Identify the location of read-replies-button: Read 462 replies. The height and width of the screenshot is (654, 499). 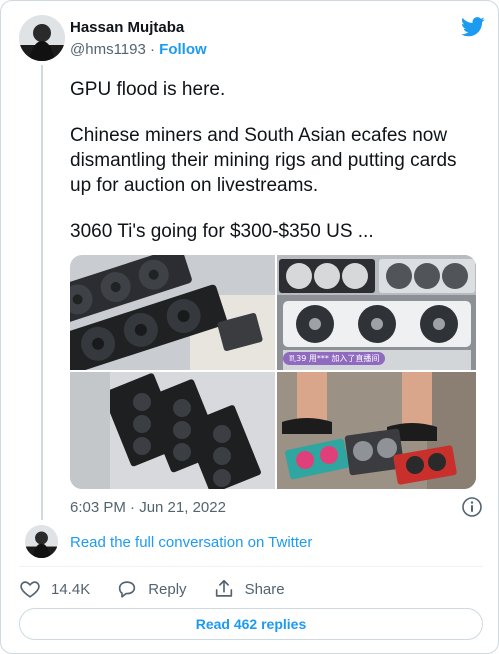
(251, 624).